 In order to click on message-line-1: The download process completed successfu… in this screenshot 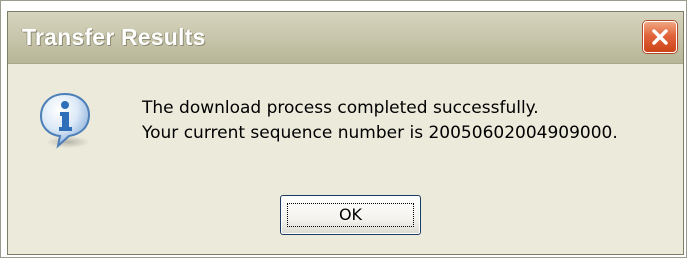, I will do `click(340, 108)`.